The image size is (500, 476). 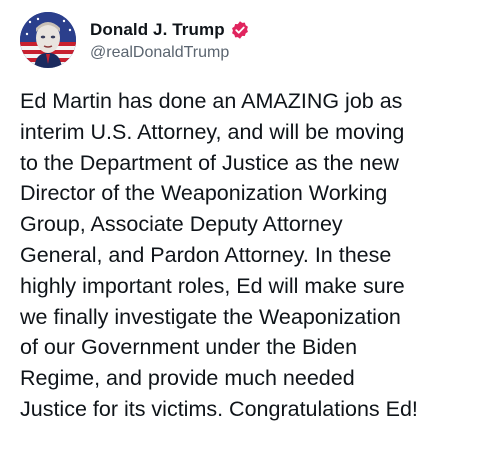 I want to click on name-row: Donald J. Trump, so click(x=170, y=30).